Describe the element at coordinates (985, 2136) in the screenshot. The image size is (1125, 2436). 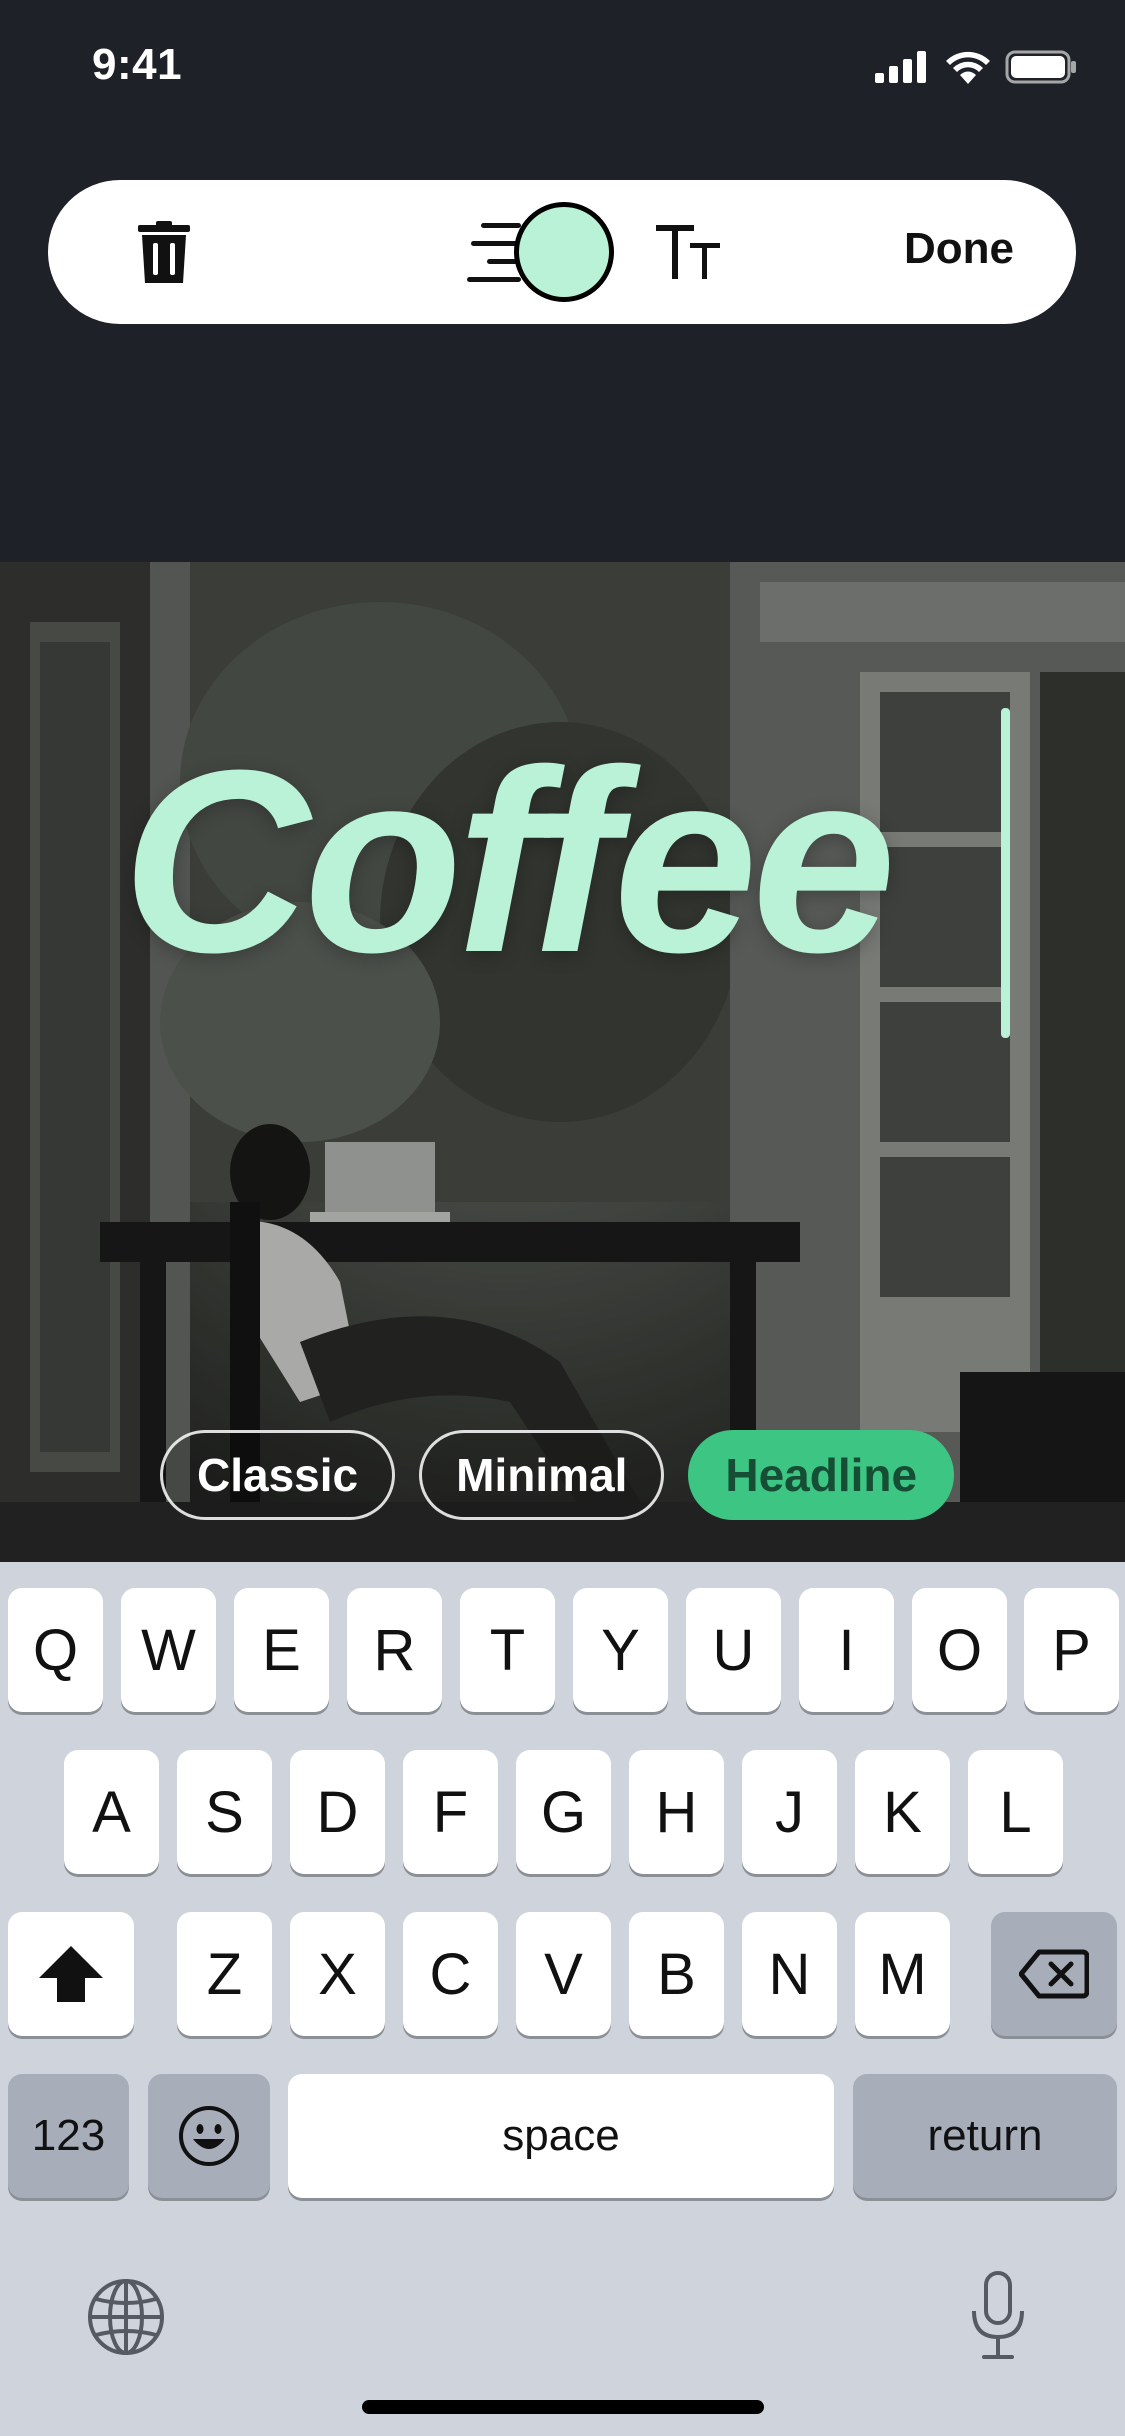
I see `return-key: return` at that location.